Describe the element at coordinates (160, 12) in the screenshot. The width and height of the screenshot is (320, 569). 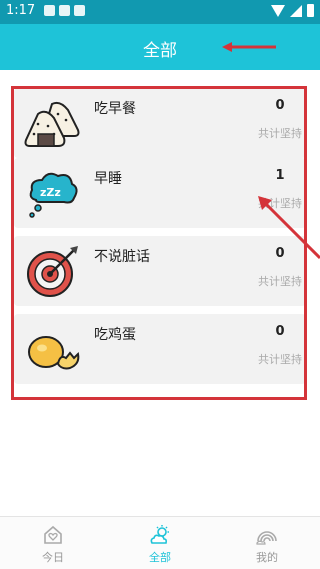
I see `status-bar: 1:17` at that location.